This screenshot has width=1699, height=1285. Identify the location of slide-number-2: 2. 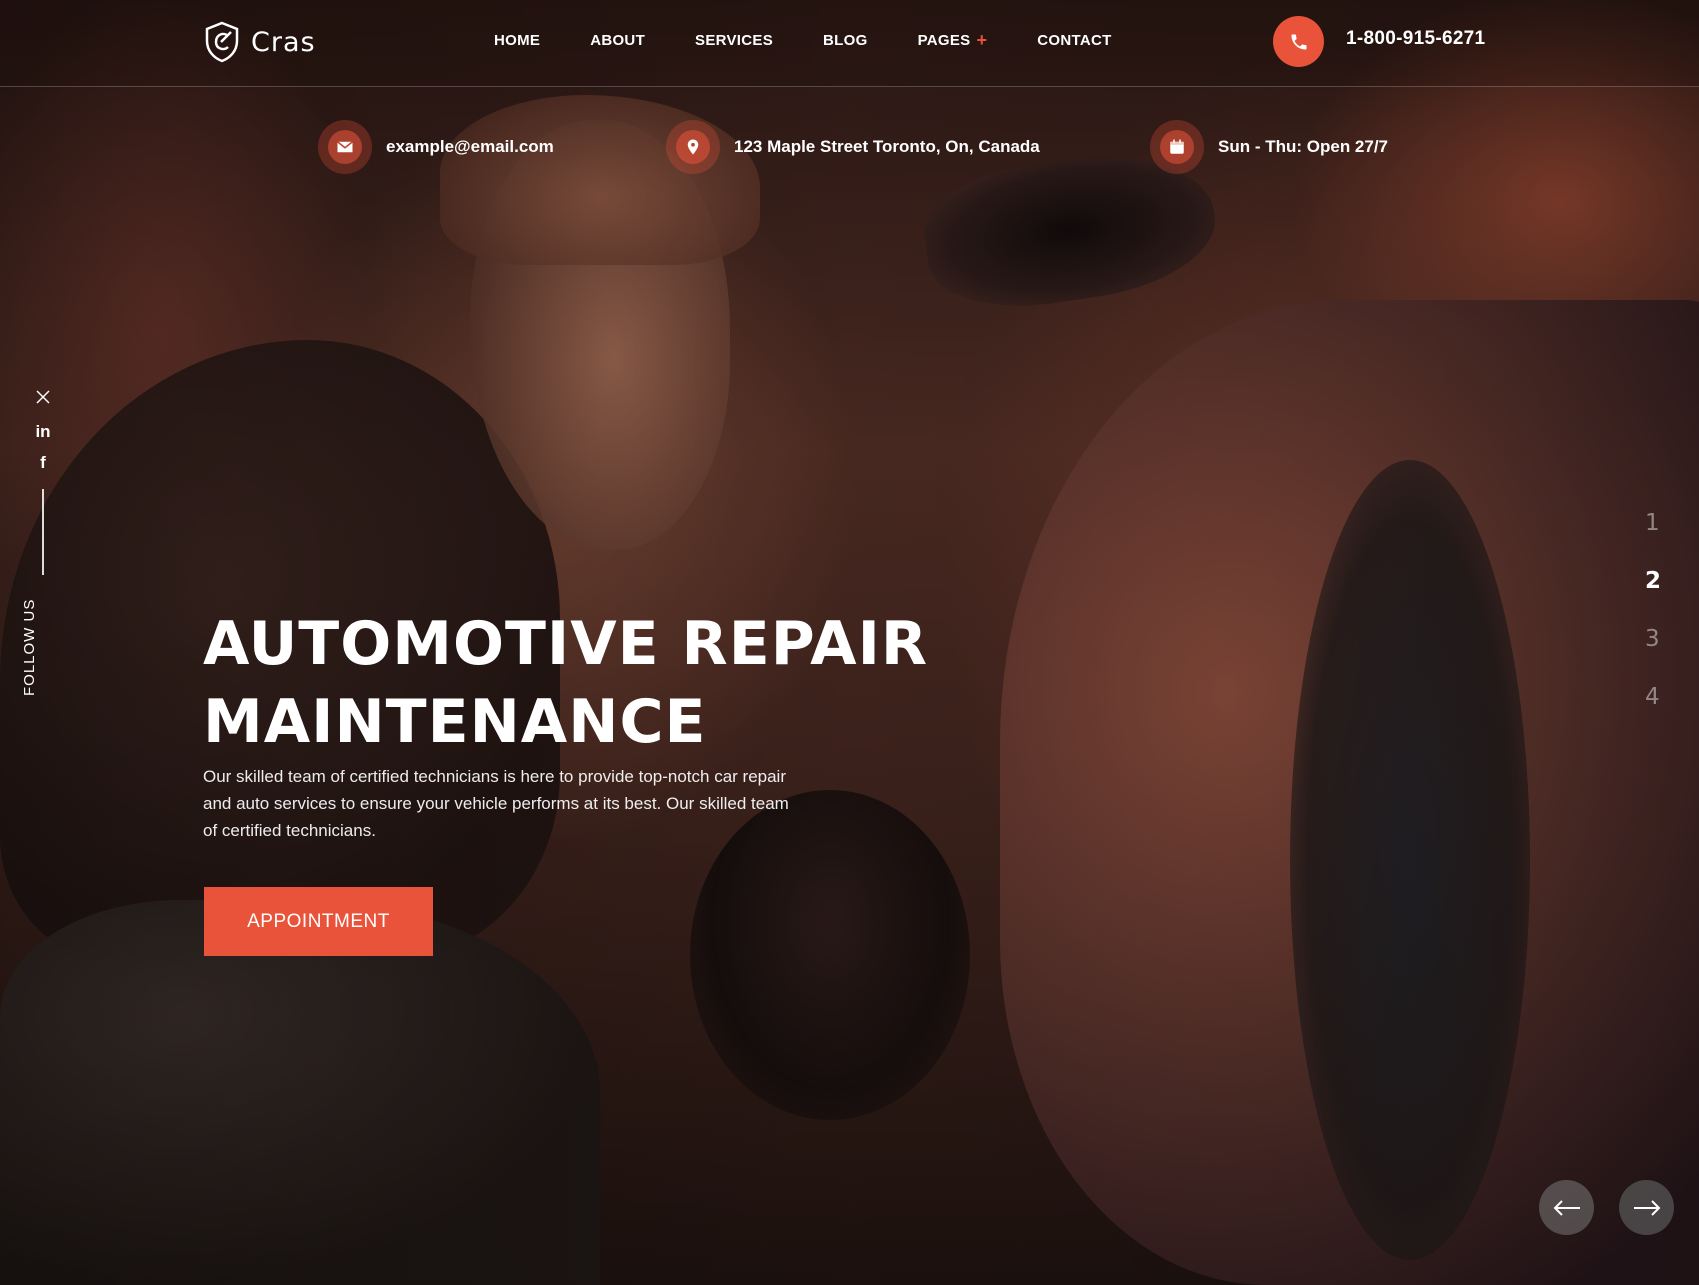
(1653, 582).